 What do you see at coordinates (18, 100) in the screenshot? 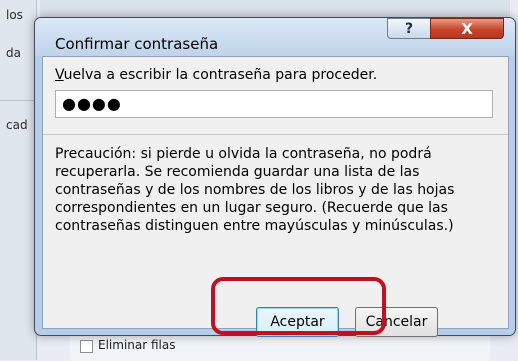
I see `background-divider` at bounding box center [18, 100].